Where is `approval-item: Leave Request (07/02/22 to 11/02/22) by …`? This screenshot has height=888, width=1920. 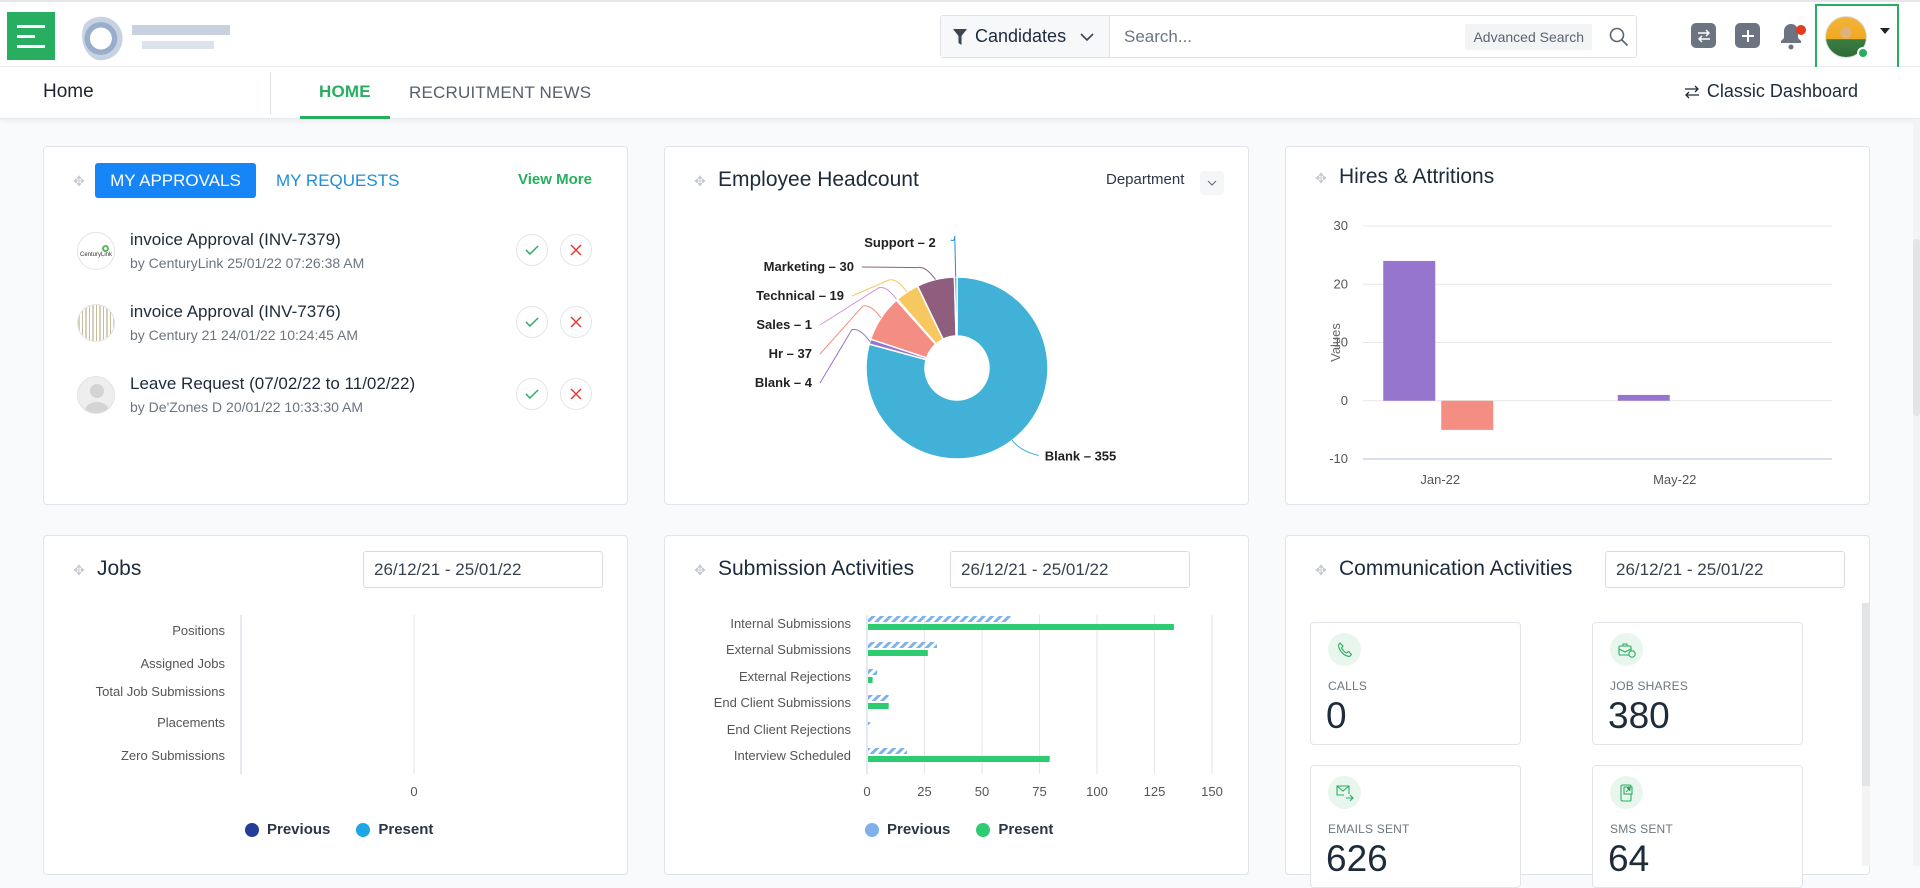
approval-item: Leave Request (07/02/22 to 11/02/22) by … is located at coordinates (337, 403).